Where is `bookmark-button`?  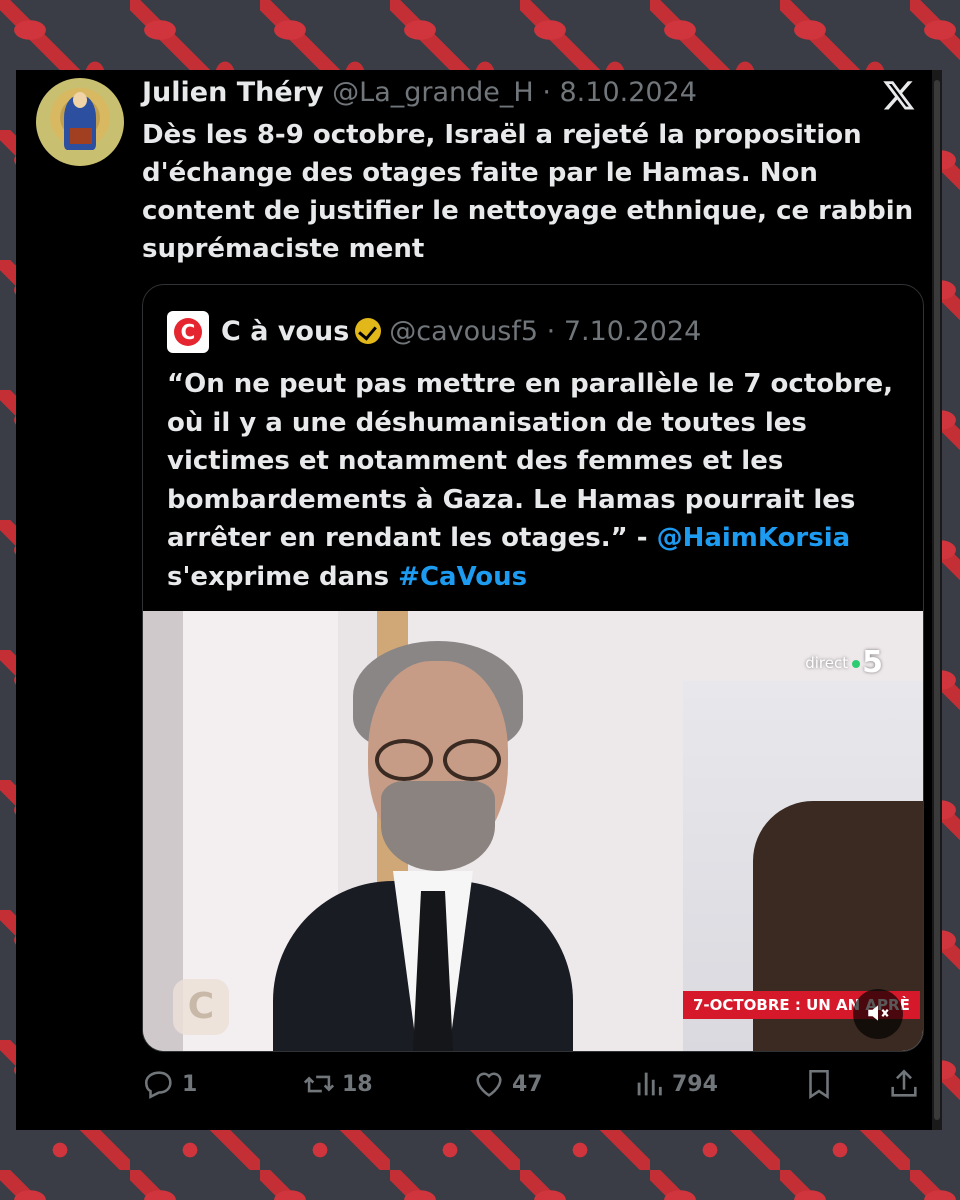
bookmark-button is located at coordinates (822, 1084).